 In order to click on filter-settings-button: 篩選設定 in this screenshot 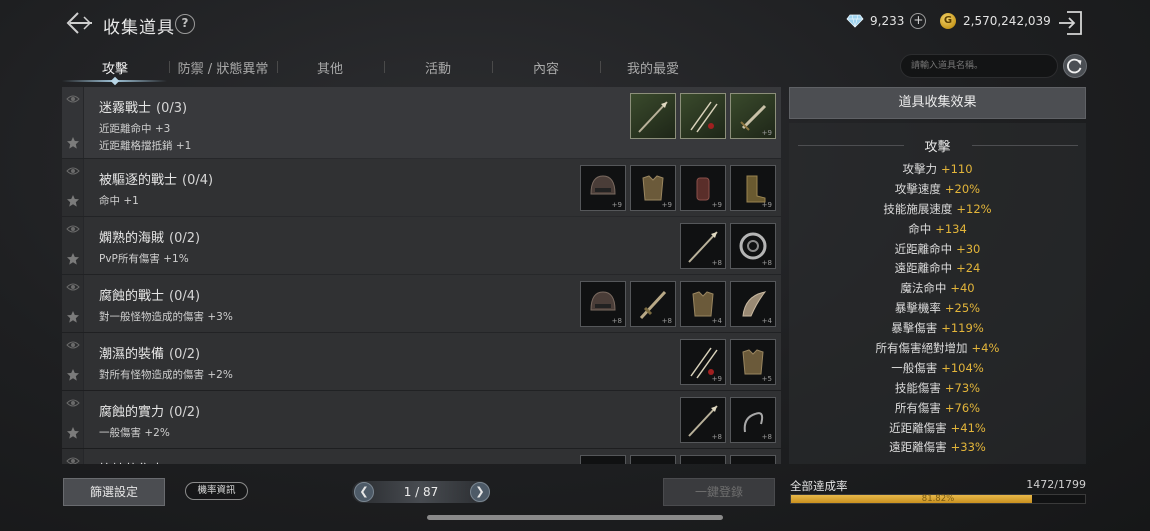, I will do `click(114, 492)`.